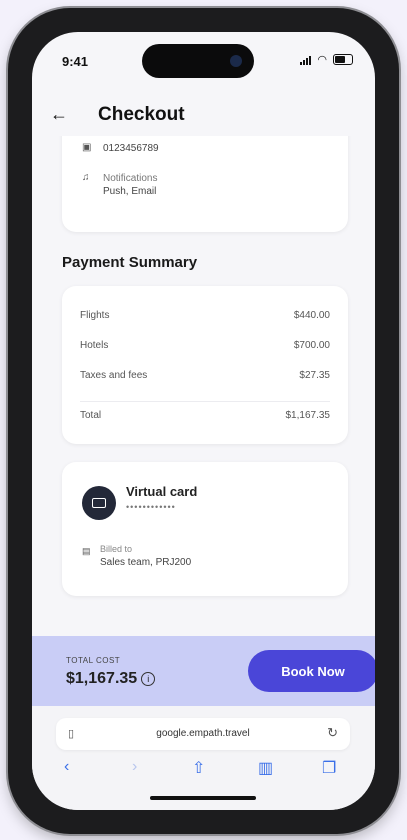 The height and width of the screenshot is (840, 407). What do you see at coordinates (329, 768) in the screenshot?
I see `tabs-icon: ❐` at bounding box center [329, 768].